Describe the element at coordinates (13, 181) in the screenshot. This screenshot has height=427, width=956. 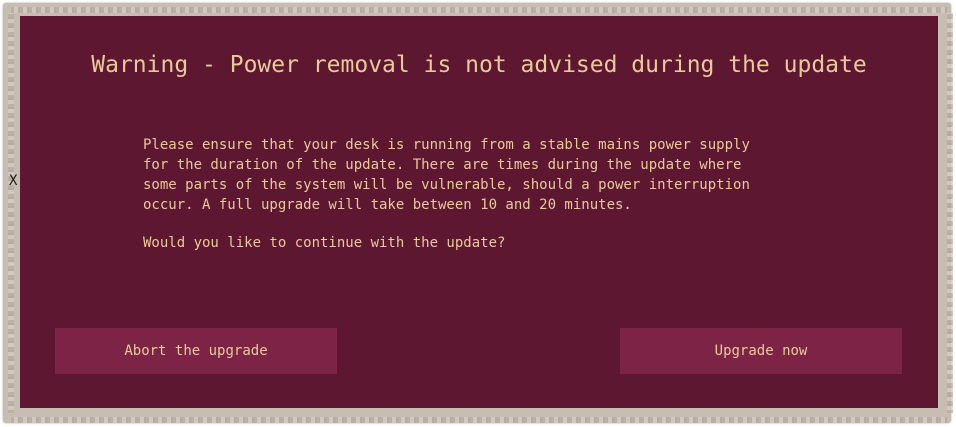
I see `stray-x-mark: X` at that location.